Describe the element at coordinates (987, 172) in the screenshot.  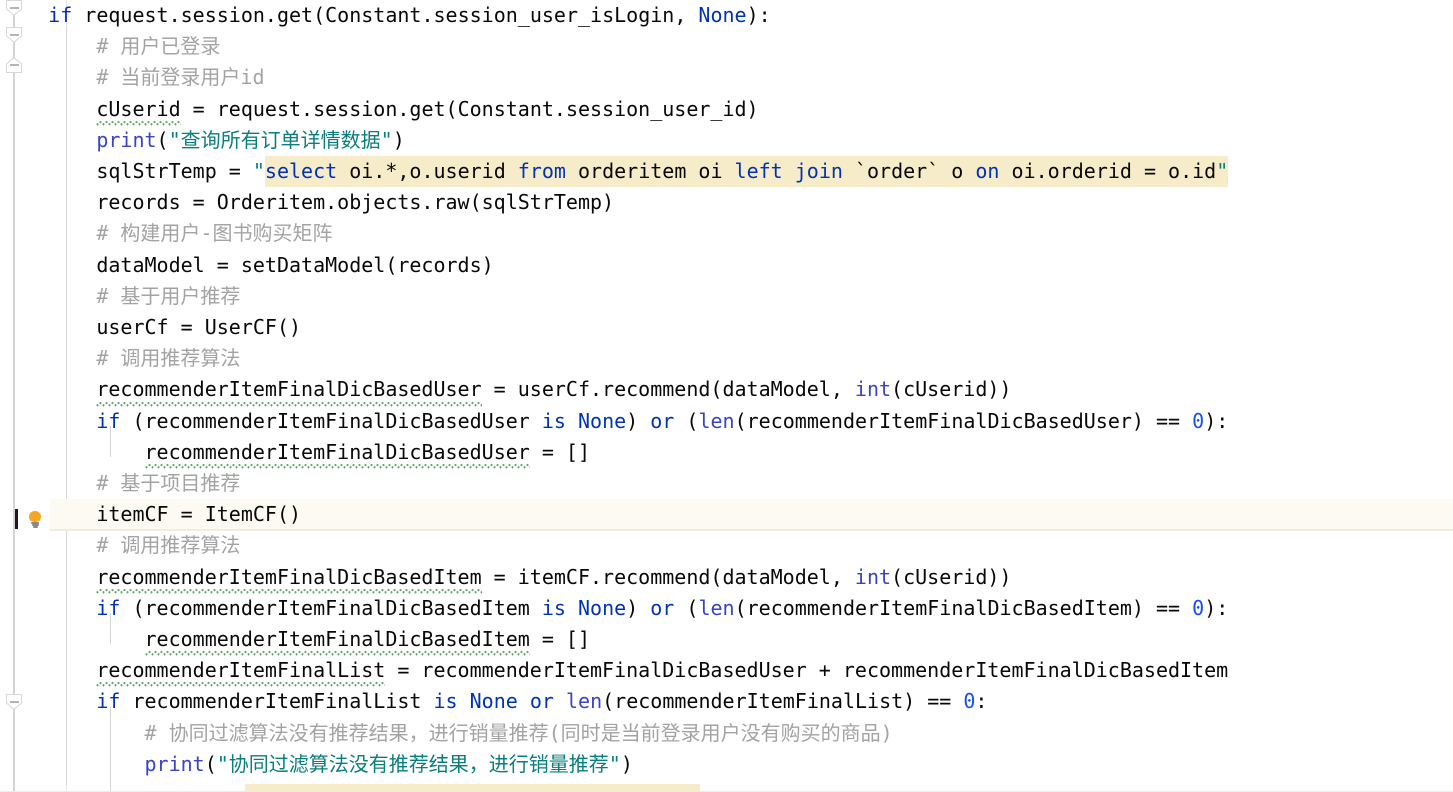
I see `code-token-sqlkw-bg: on` at that location.